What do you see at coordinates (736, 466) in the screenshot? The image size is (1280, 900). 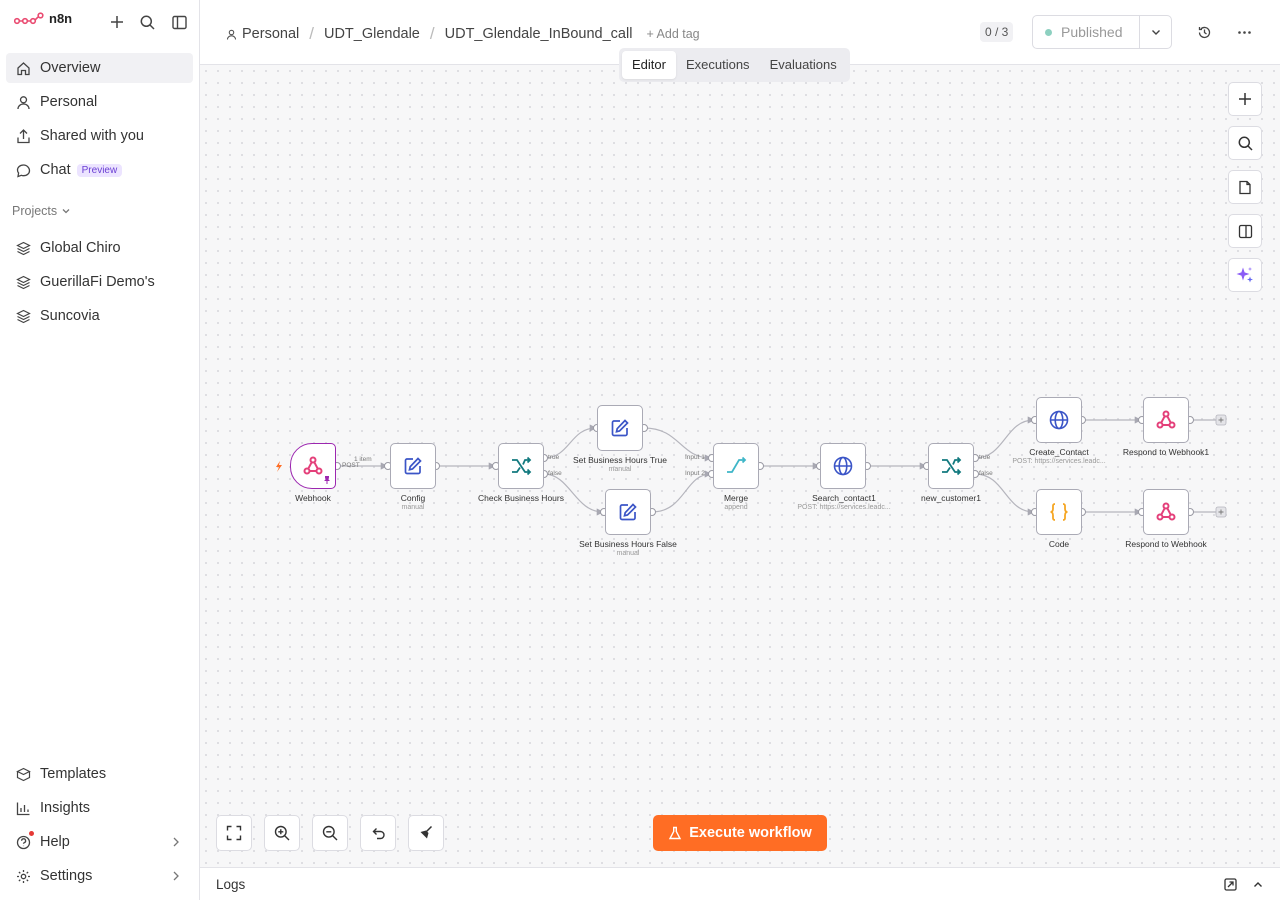 I see `node-merge` at bounding box center [736, 466].